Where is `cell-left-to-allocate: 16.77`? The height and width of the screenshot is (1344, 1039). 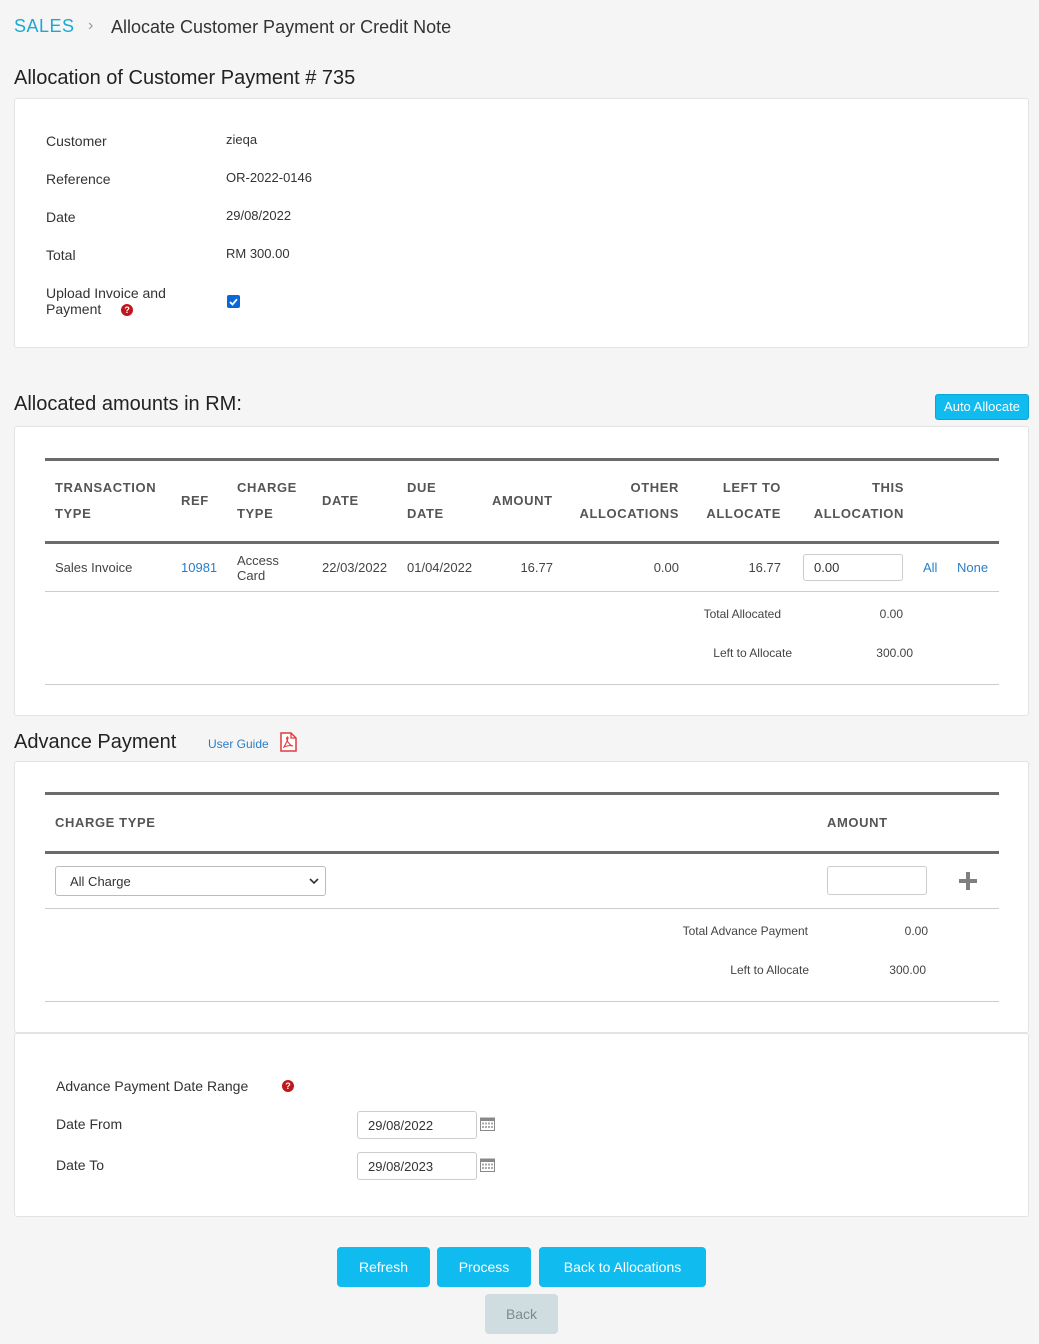 cell-left-to-allocate: 16.77 is located at coordinates (764, 567).